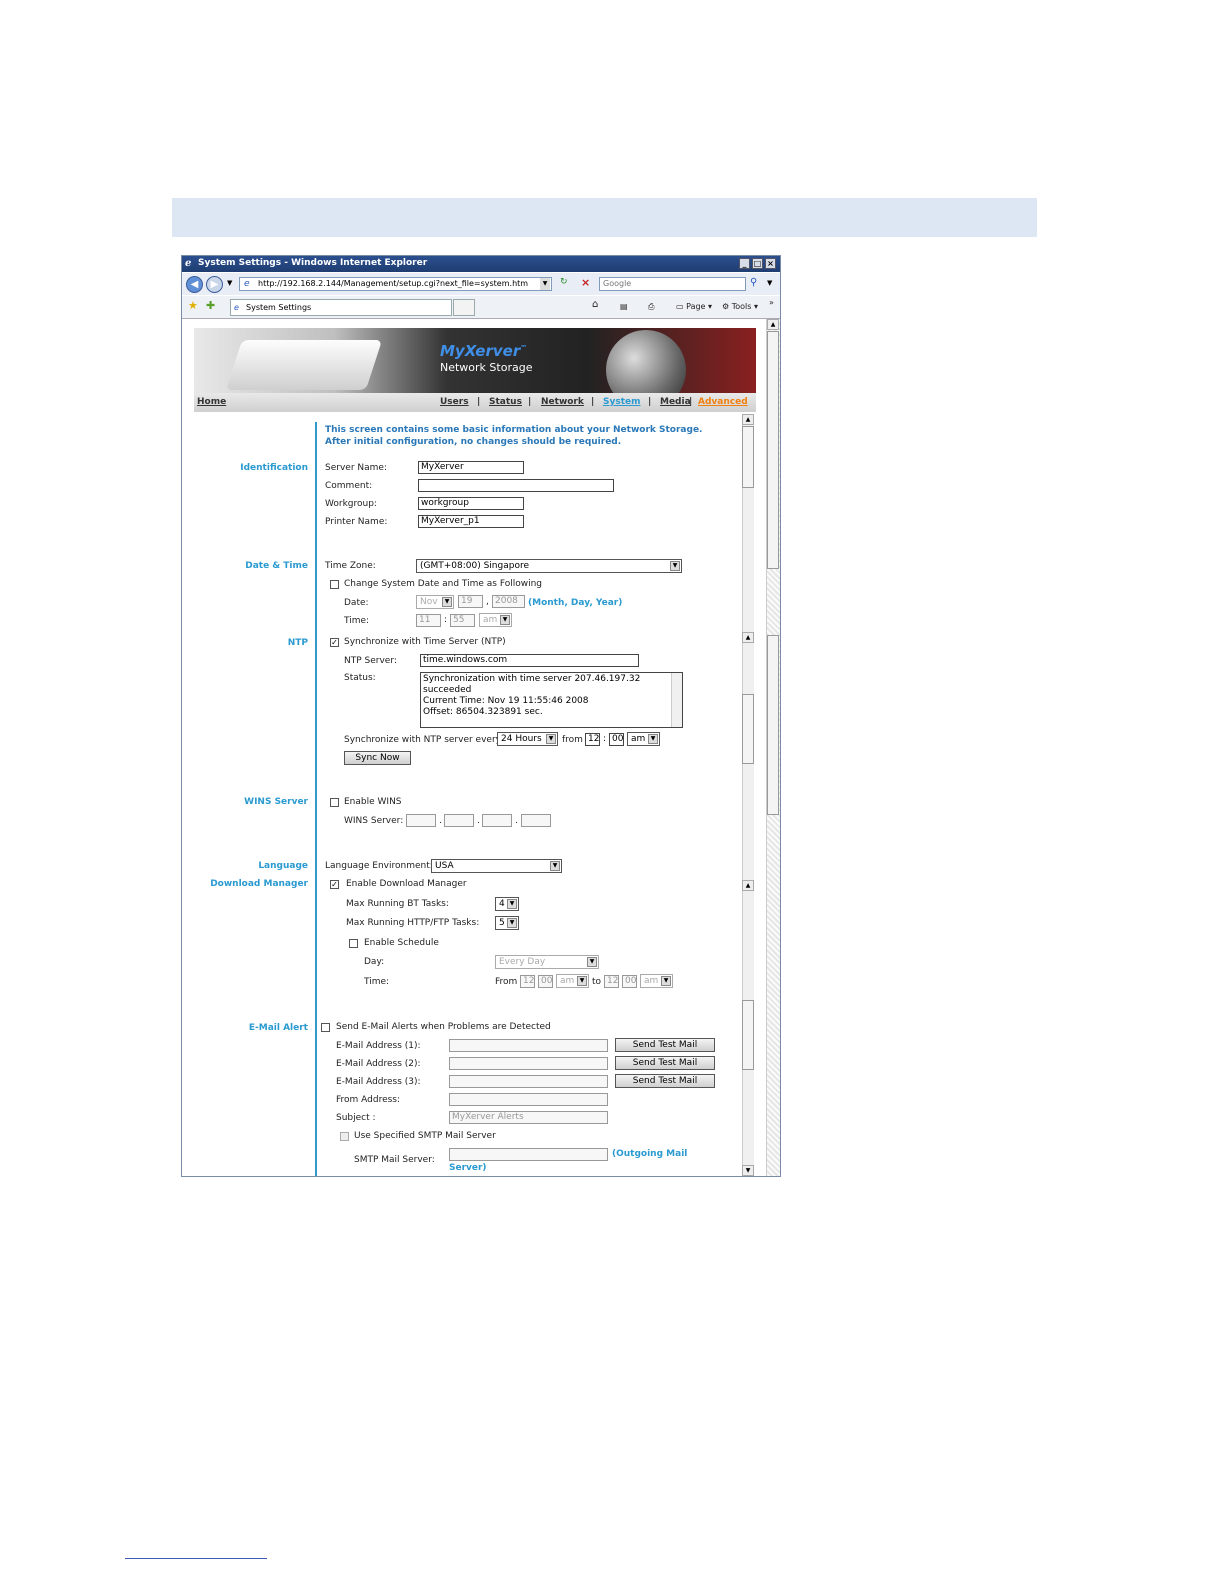  What do you see at coordinates (622, 402) in the screenshot?
I see `nav-system: System` at bounding box center [622, 402].